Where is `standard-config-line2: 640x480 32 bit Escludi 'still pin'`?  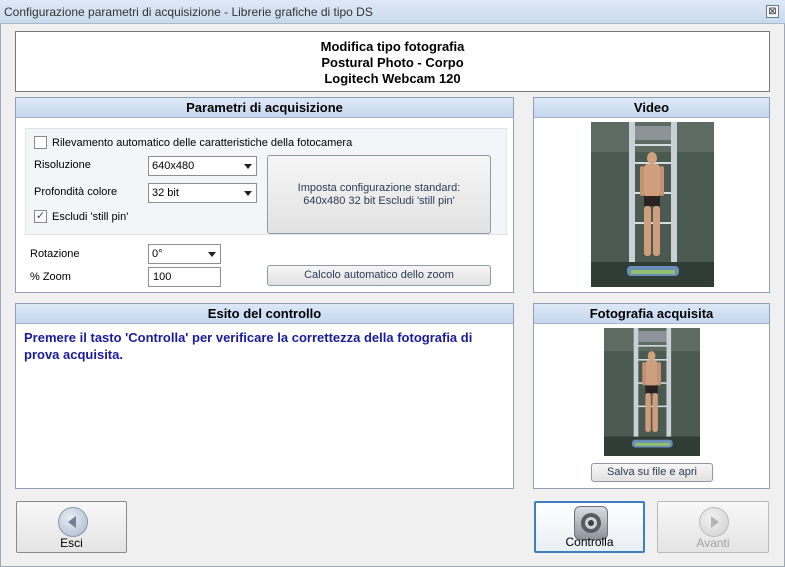 standard-config-line2: 640x480 32 bit Escludi 'still pin' is located at coordinates (379, 201).